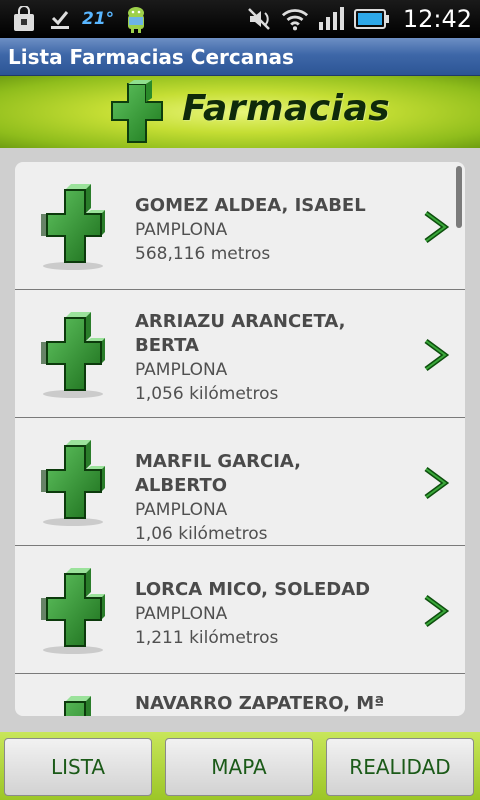  Describe the element at coordinates (253, 589) in the screenshot. I see `pharmacy-name: LORCA MICO, SOLEDAD` at that location.